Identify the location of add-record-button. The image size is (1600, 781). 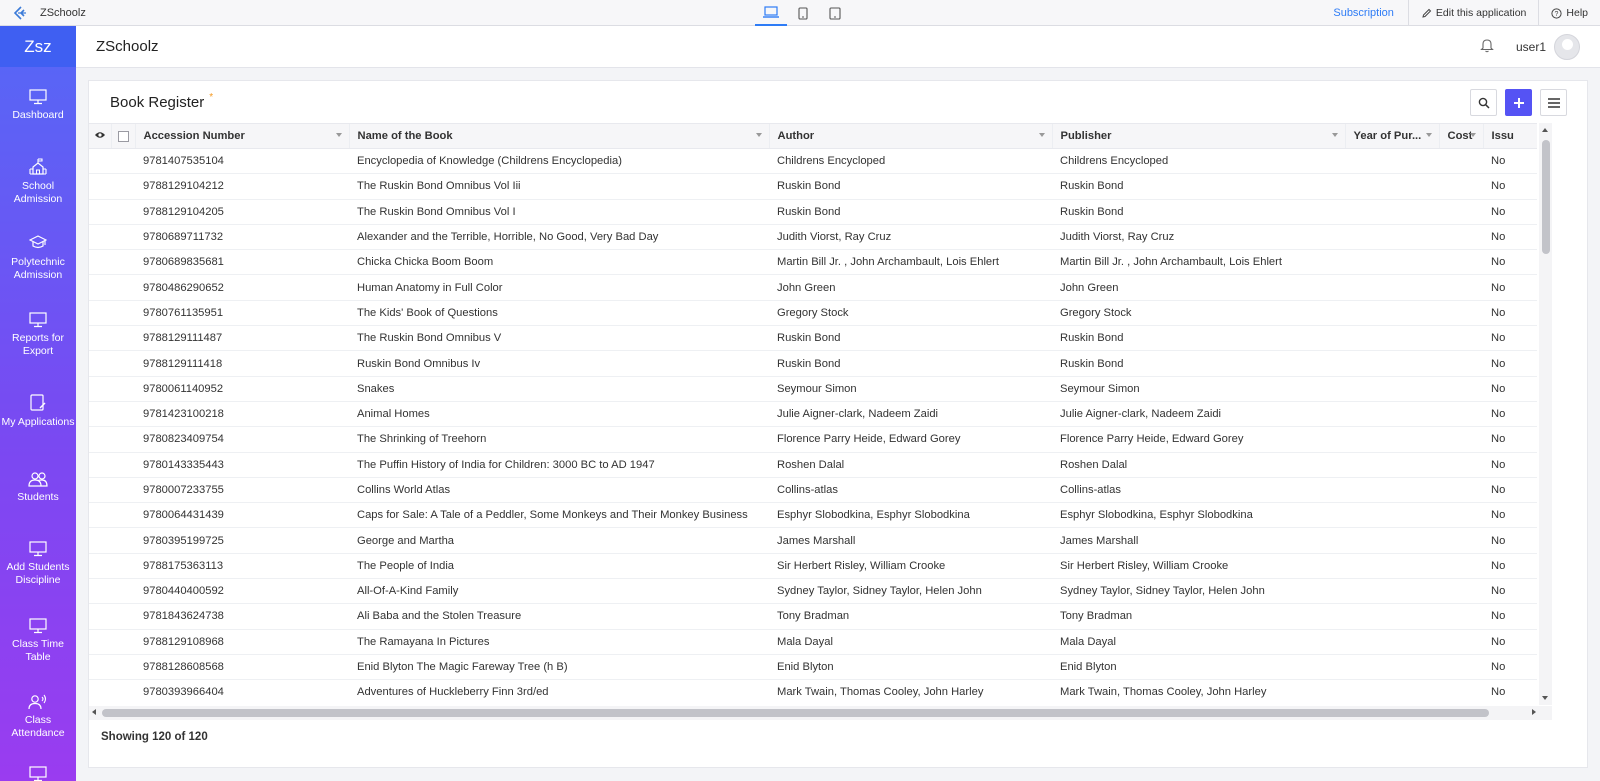
(1518, 102).